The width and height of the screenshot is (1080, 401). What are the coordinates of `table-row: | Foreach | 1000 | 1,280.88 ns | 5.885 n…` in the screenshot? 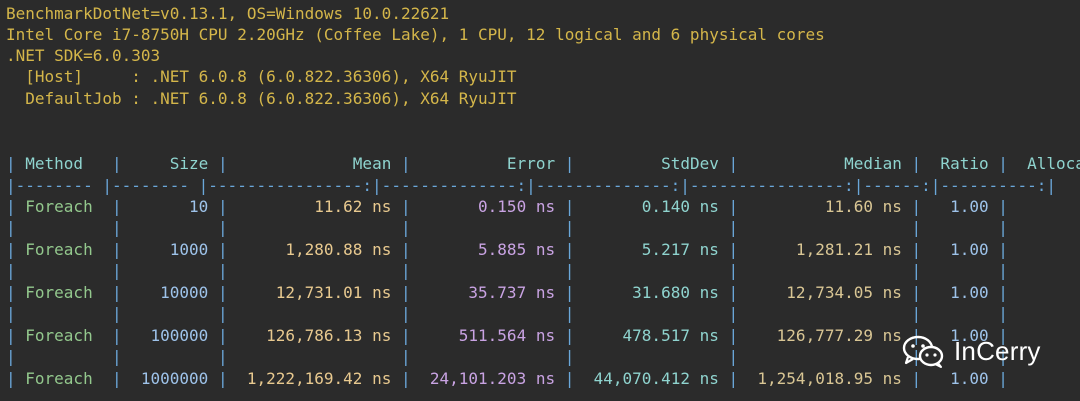 It's located at (543, 249).